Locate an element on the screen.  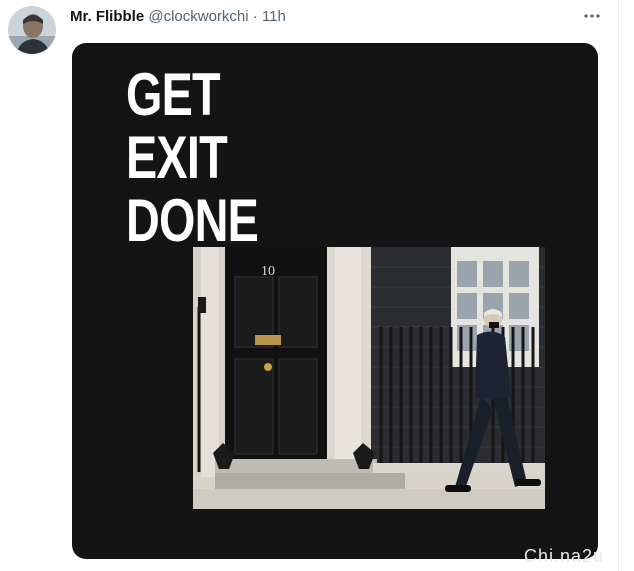
headline-line-3: DONE is located at coordinates (192, 220).